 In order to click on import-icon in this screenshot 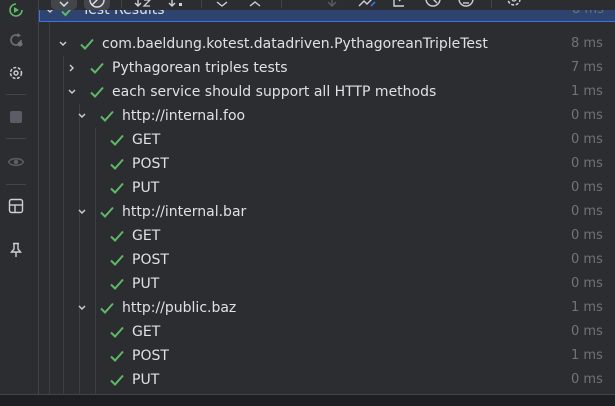, I will do `click(367, 5)`.